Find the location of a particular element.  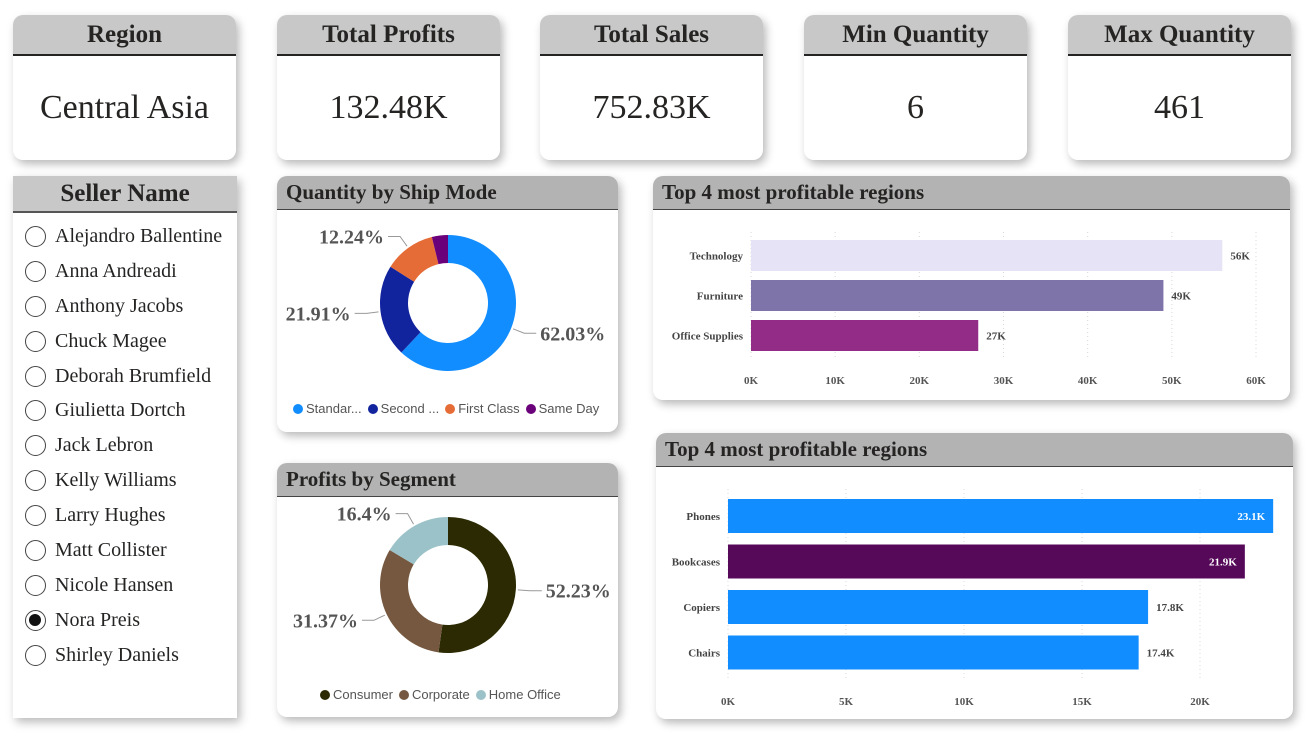

seller-option-anna-andreadi: Anna Andreadi is located at coordinates (125, 271).